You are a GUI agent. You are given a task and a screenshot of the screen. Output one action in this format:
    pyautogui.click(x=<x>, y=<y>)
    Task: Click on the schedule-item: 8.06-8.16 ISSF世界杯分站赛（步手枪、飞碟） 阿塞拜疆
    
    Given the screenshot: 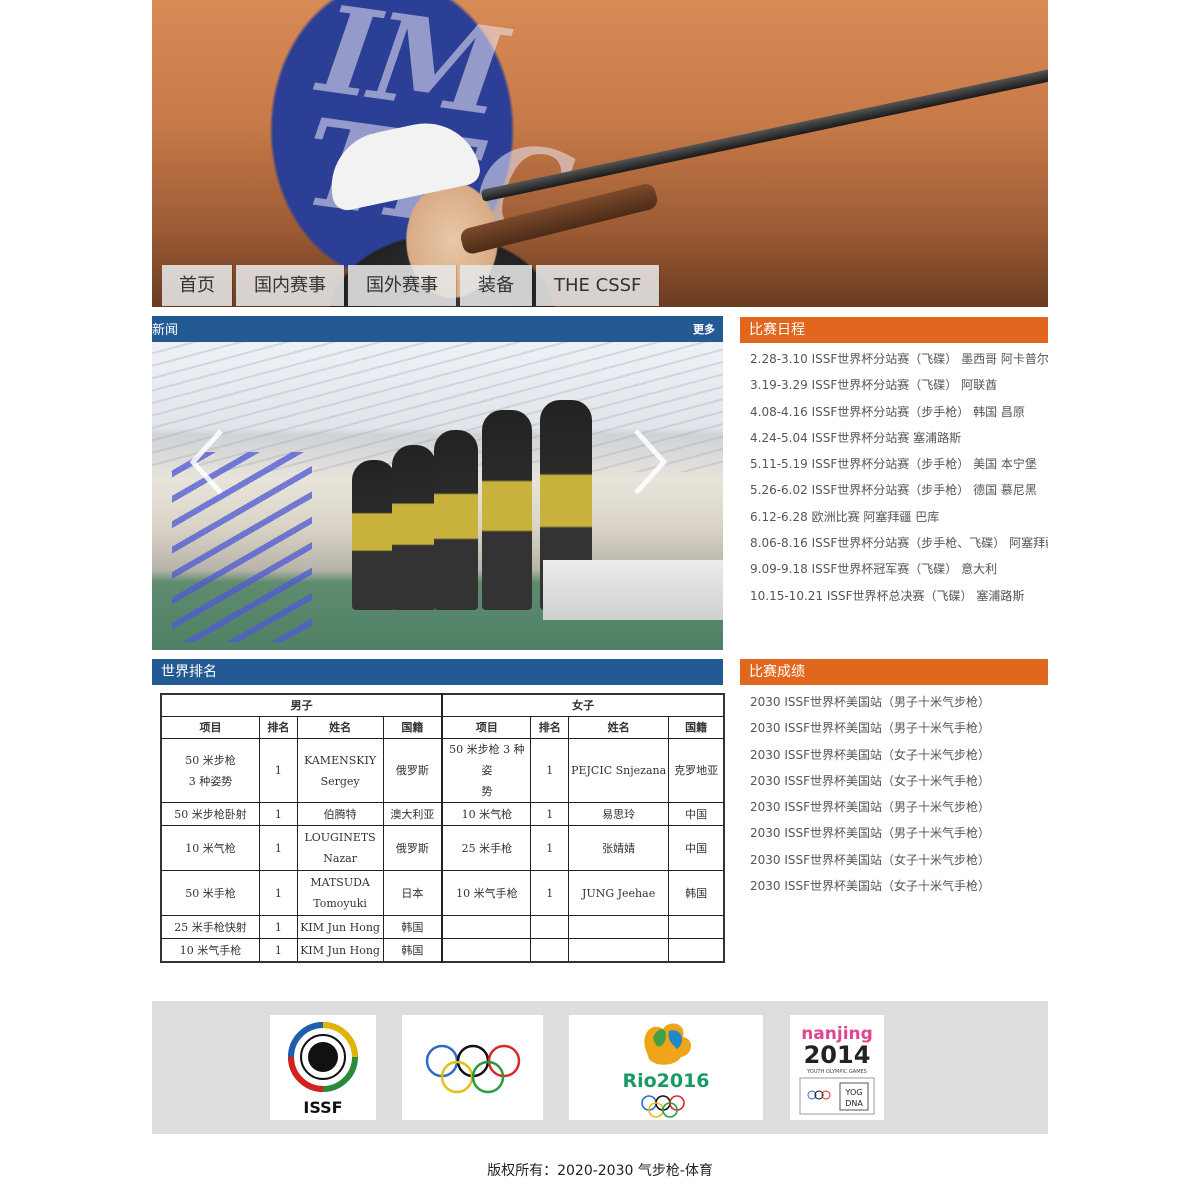 What is the action you would take?
    pyautogui.click(x=894, y=543)
    